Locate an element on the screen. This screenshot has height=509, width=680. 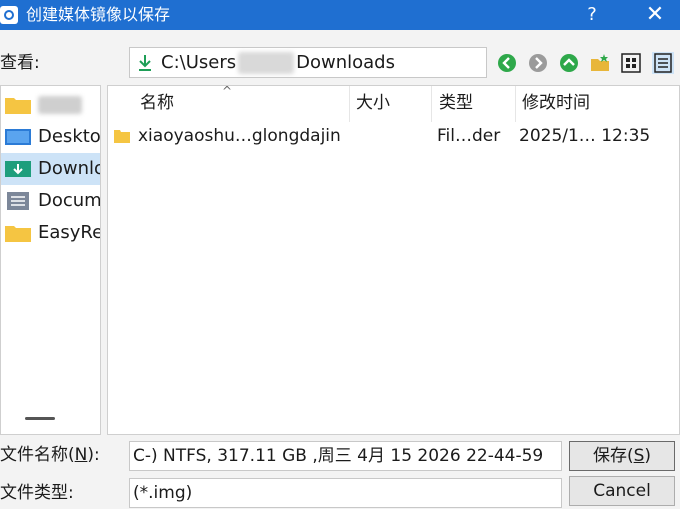
desktop-icon is located at coordinates (18, 137).